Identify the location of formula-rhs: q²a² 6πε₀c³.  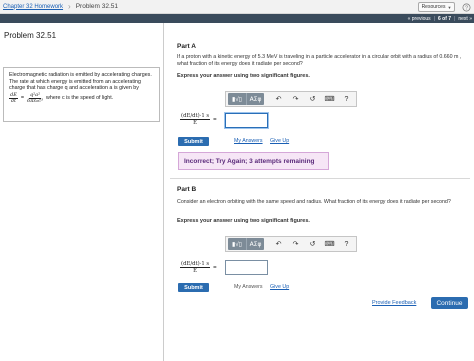
(35, 98).